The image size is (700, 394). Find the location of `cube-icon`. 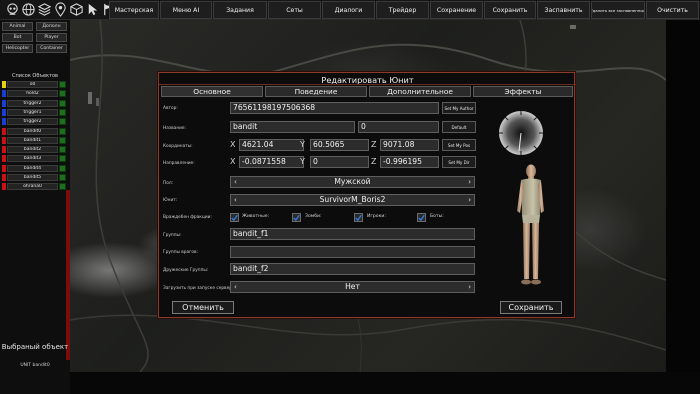

cube-icon is located at coordinates (76, 9).